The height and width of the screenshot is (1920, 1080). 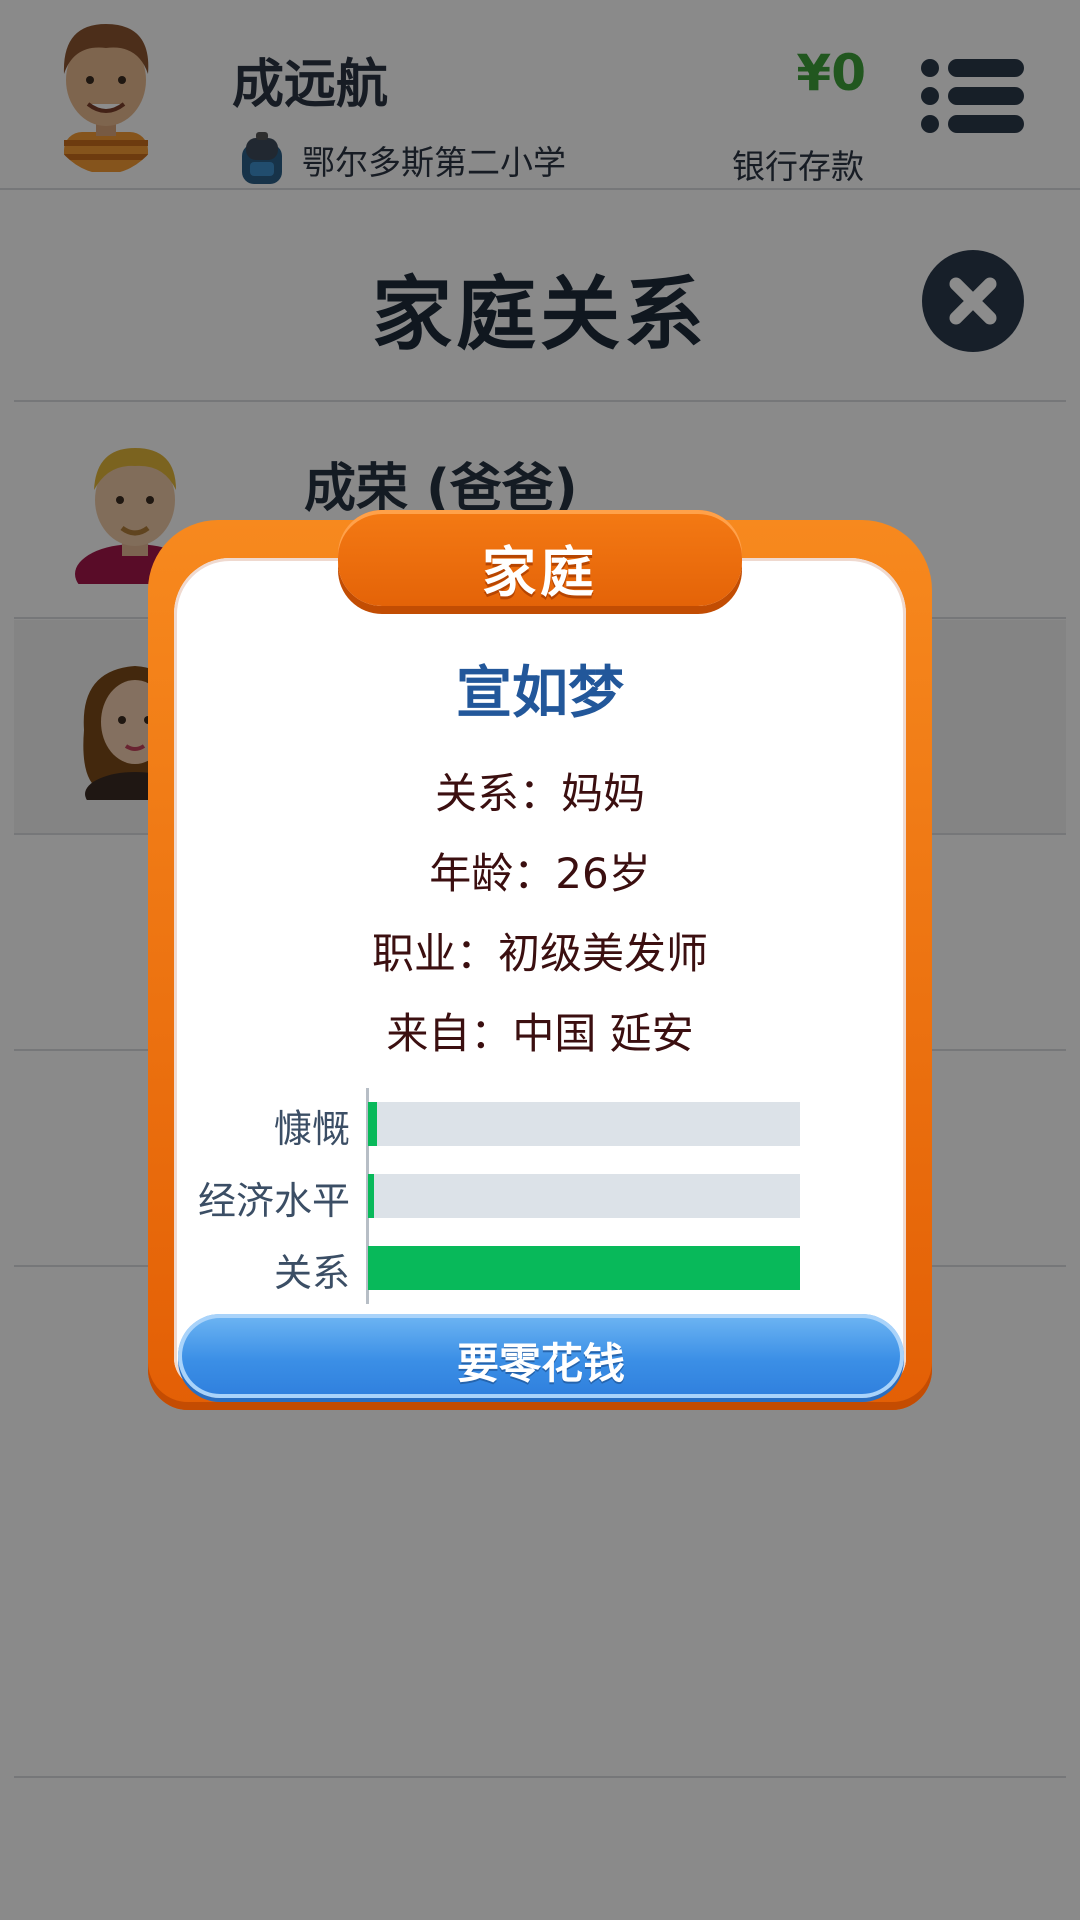 What do you see at coordinates (584, 1196) in the screenshot?
I see `stat-bar-economy` at bounding box center [584, 1196].